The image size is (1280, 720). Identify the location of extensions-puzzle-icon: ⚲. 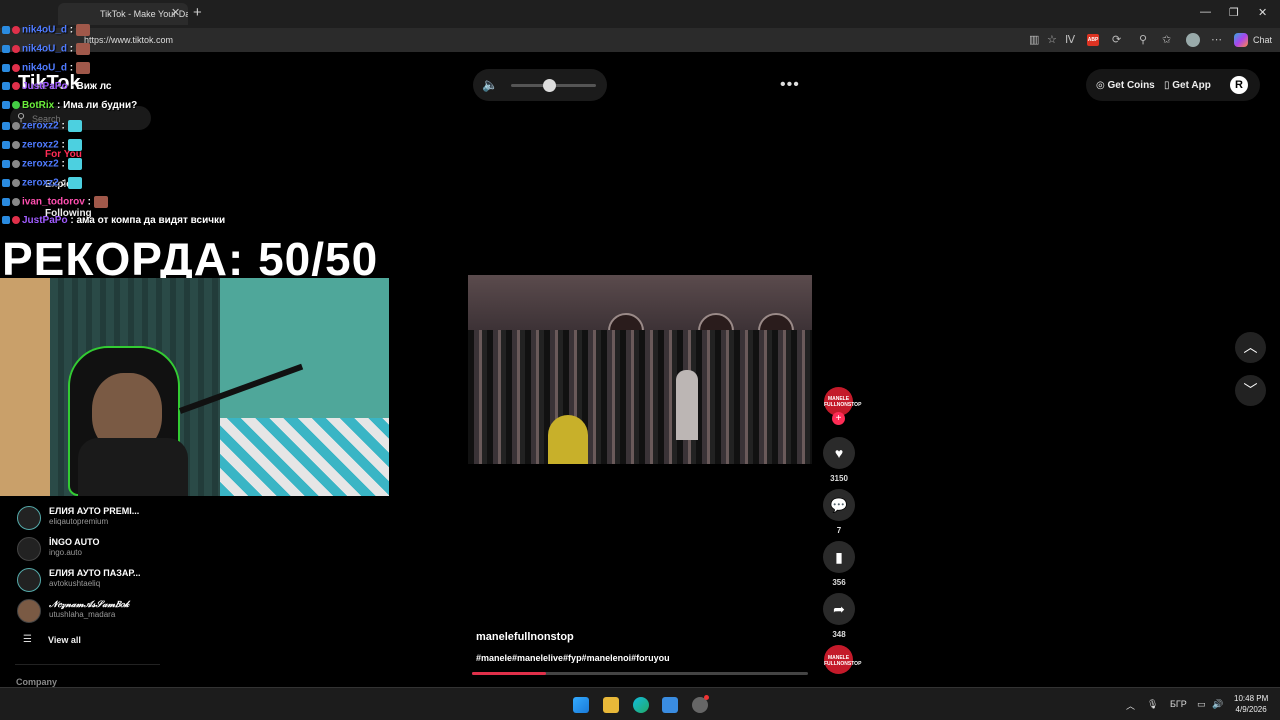
(1143, 39).